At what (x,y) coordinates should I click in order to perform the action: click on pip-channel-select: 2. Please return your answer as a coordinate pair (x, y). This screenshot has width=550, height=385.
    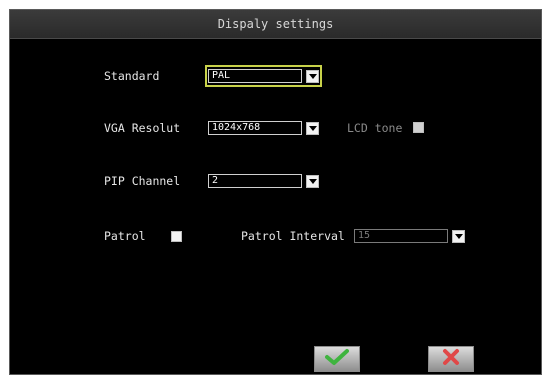
    Looking at the image, I should click on (263, 181).